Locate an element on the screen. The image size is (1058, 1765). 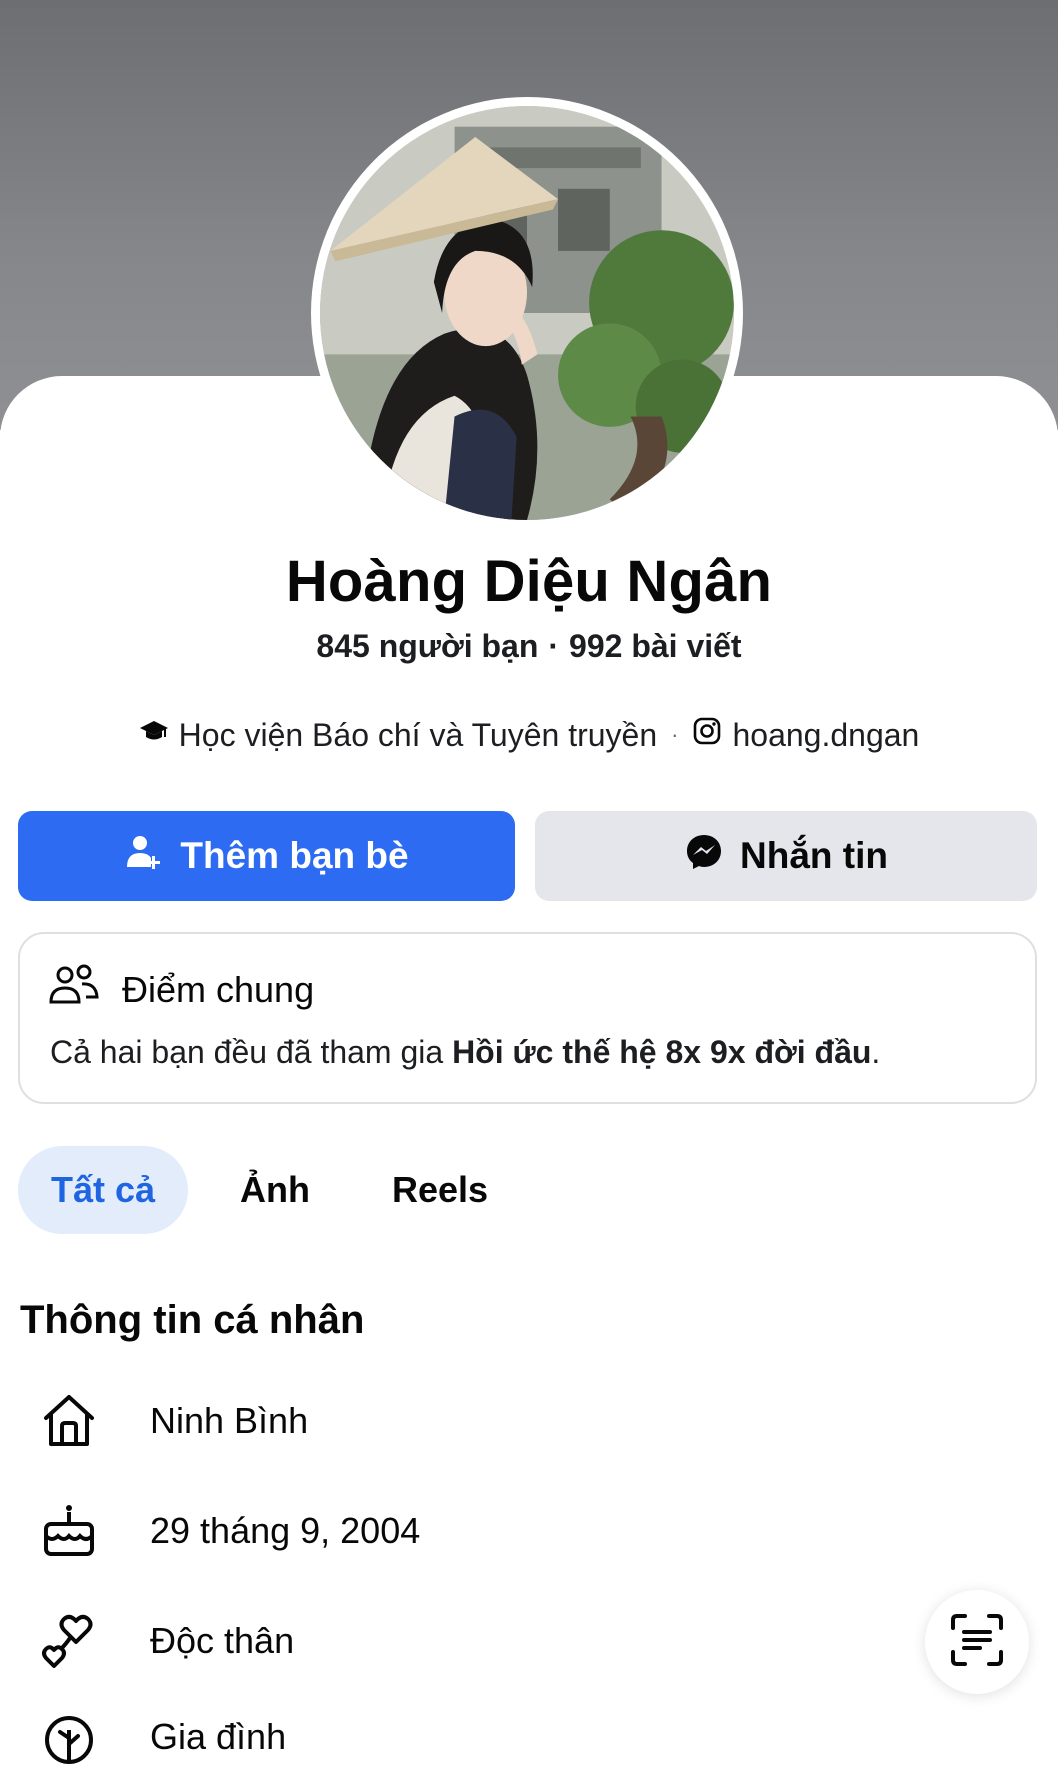
mutual-title: Điểm chung is located at coordinates (218, 989).